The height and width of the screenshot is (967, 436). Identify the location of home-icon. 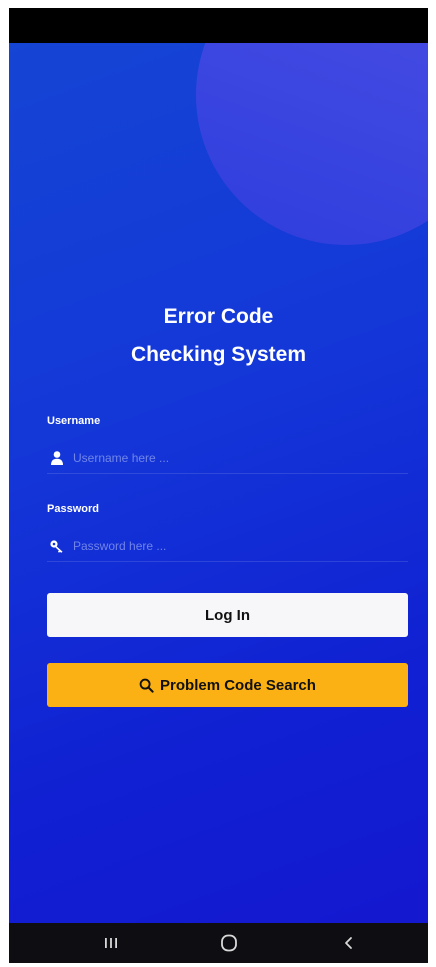
(229, 943).